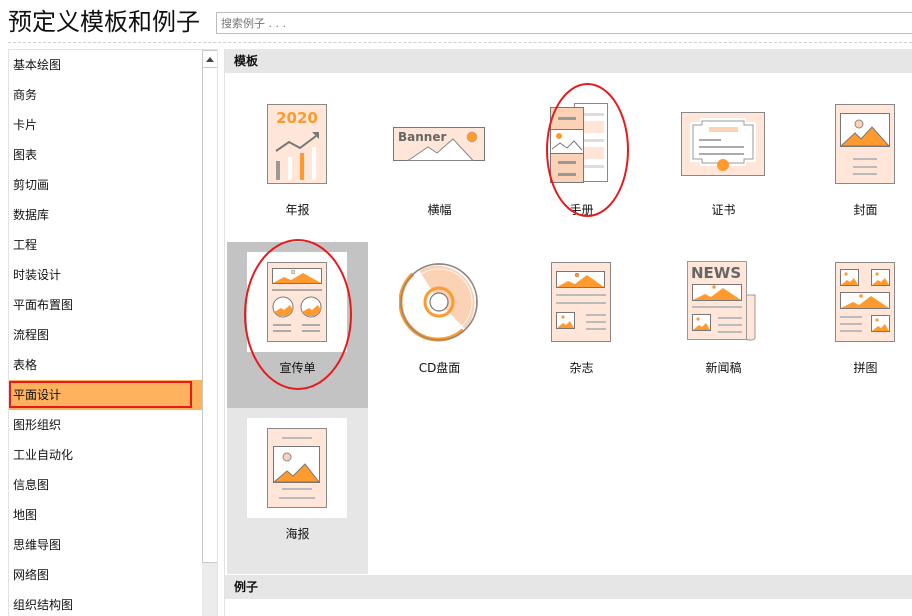  I want to click on scrollbar-thumb, so click(209, 315).